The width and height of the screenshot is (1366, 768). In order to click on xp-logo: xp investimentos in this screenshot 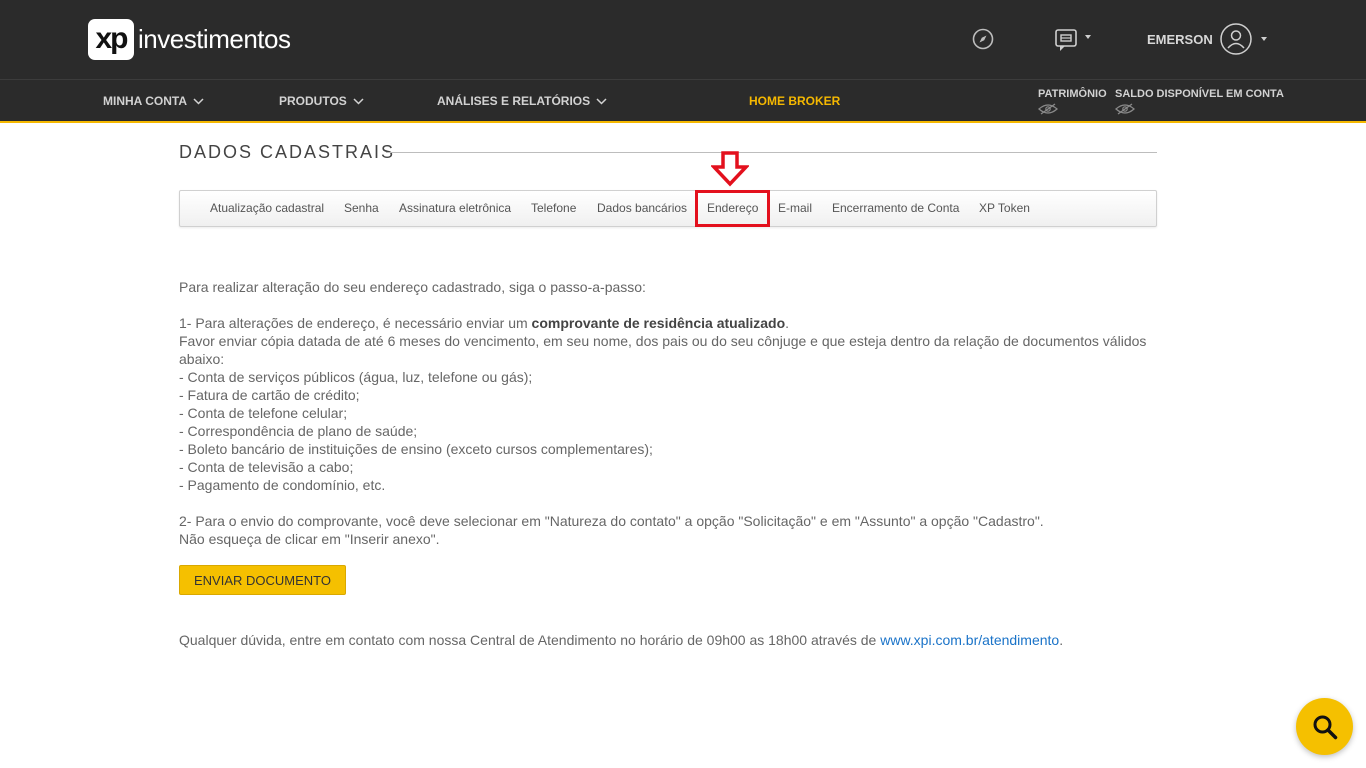, I will do `click(189, 39)`.